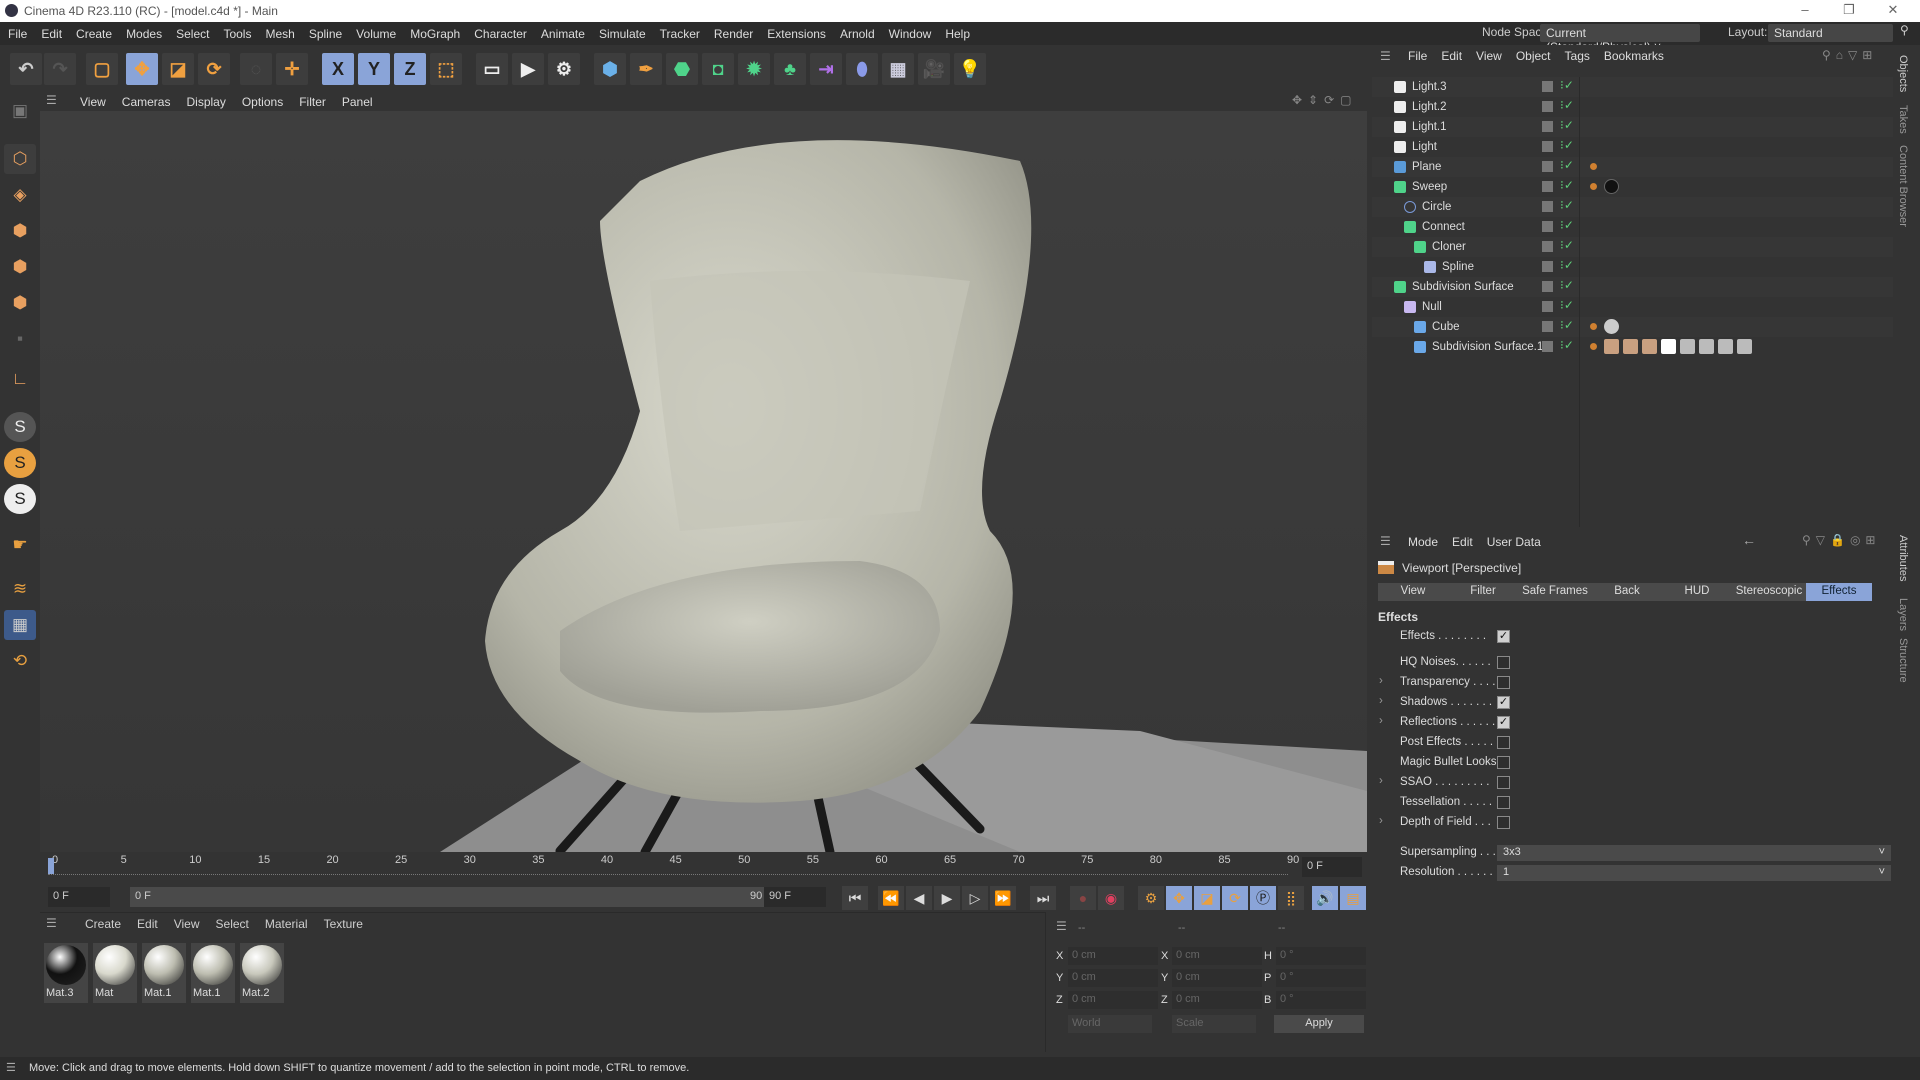 This screenshot has height=1080, width=1920. Describe the element at coordinates (17, 34) in the screenshot. I see `menu-file: File` at that location.